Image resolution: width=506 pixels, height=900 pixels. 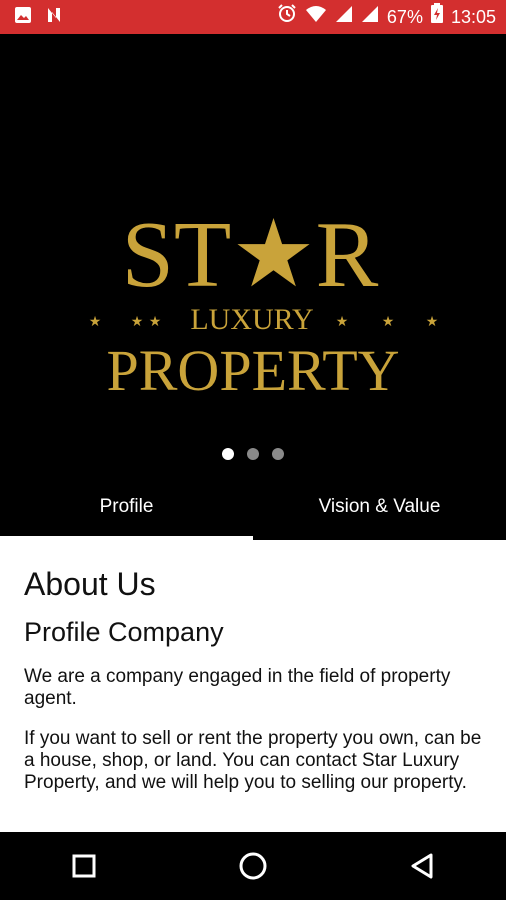 What do you see at coordinates (250, 255) in the screenshot?
I see `brand-line1: ST★R` at bounding box center [250, 255].